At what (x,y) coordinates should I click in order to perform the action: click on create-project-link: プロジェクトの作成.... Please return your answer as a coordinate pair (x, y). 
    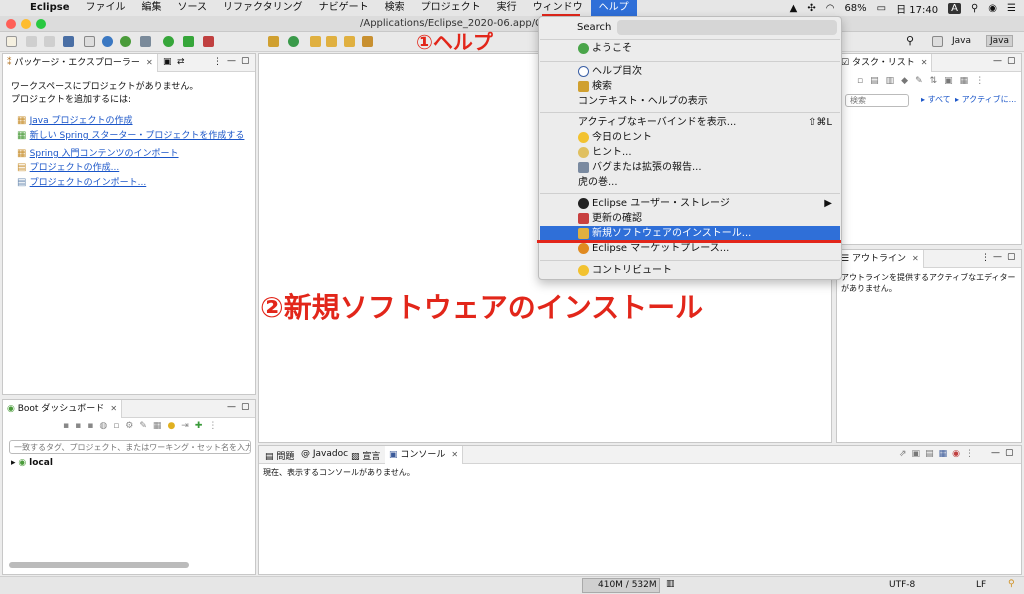
    Looking at the image, I should click on (75, 168).